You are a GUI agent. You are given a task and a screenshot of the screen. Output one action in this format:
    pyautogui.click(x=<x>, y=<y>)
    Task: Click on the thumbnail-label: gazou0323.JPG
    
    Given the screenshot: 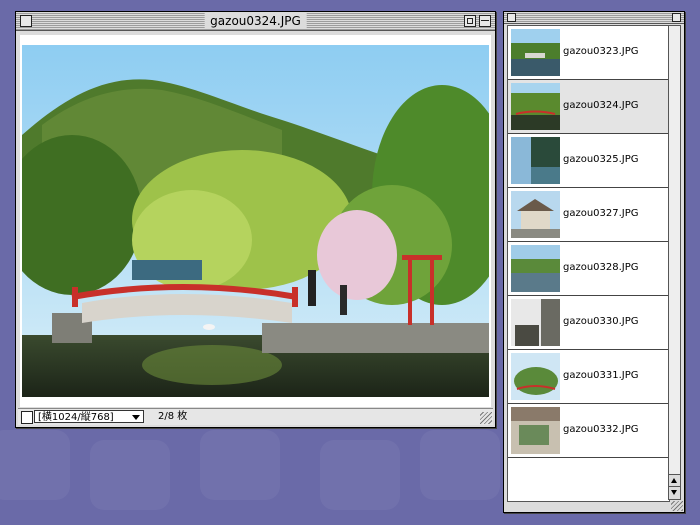 What is the action you would take?
    pyautogui.click(x=601, y=51)
    